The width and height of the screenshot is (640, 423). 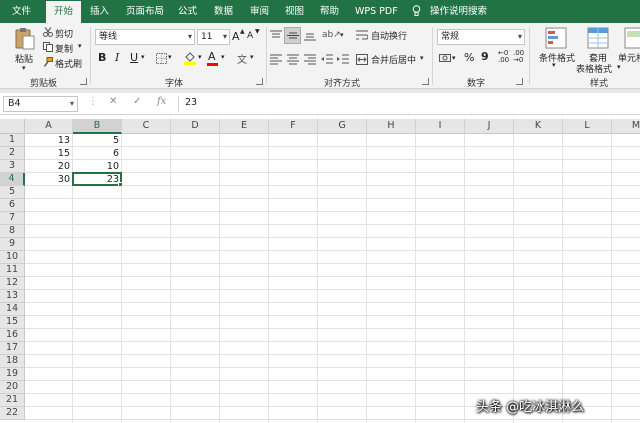 I want to click on copy-dropdown-icon: ▾, so click(x=80, y=46).